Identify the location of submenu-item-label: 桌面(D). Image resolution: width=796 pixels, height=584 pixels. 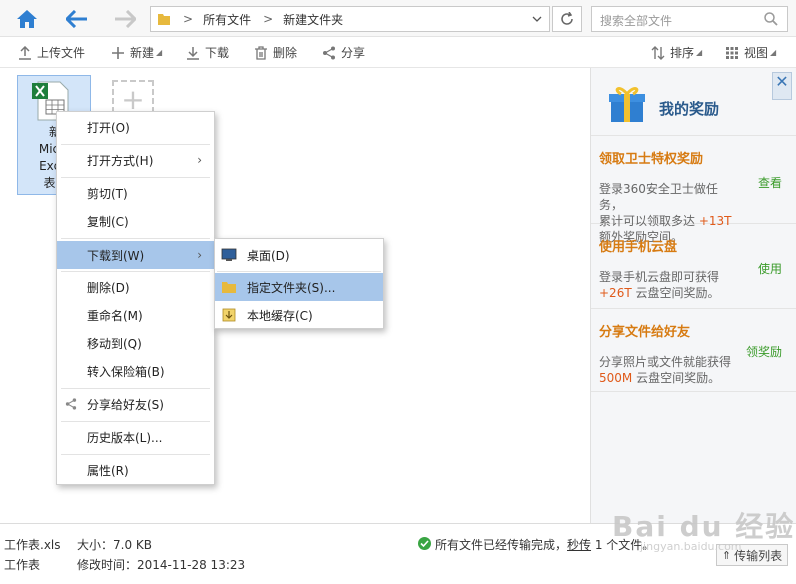
(268, 255).